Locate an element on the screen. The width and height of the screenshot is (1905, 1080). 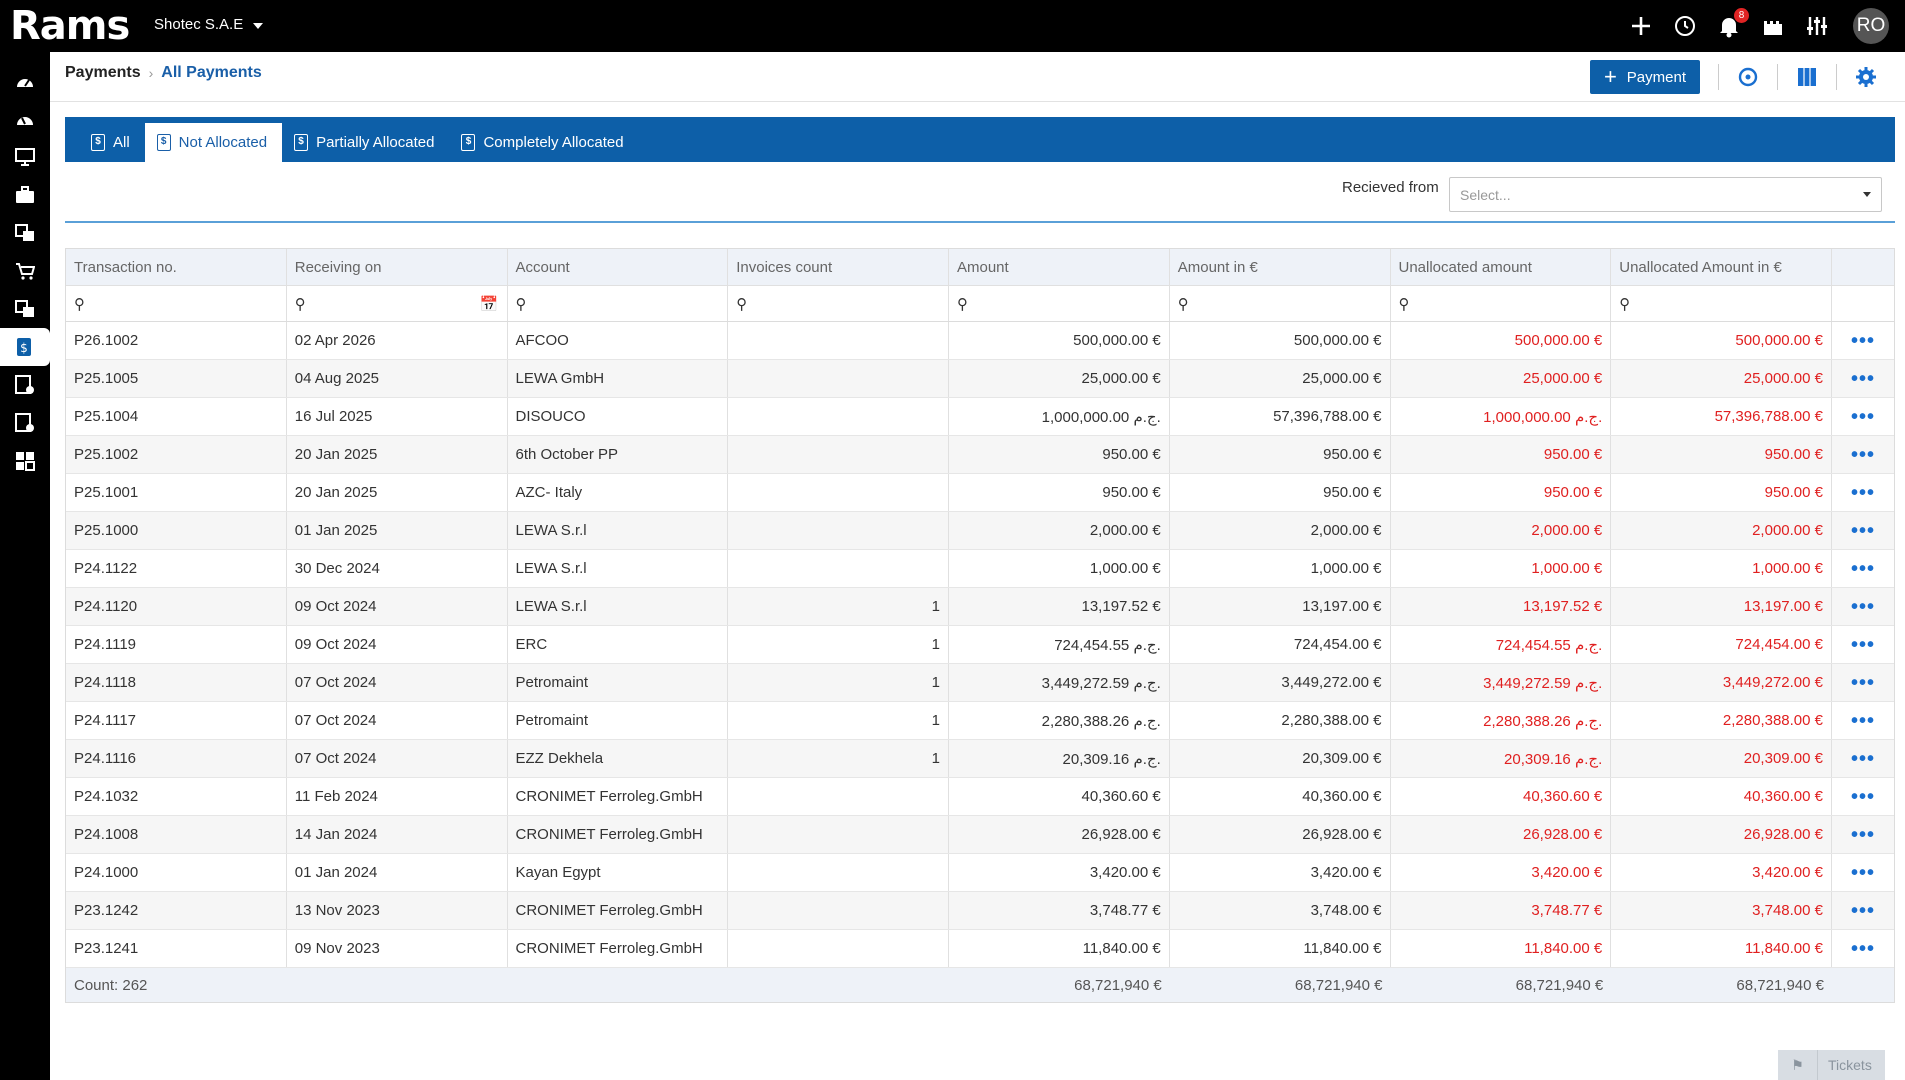
column-header-transaction-no: Transaction no. is located at coordinates (176, 267).